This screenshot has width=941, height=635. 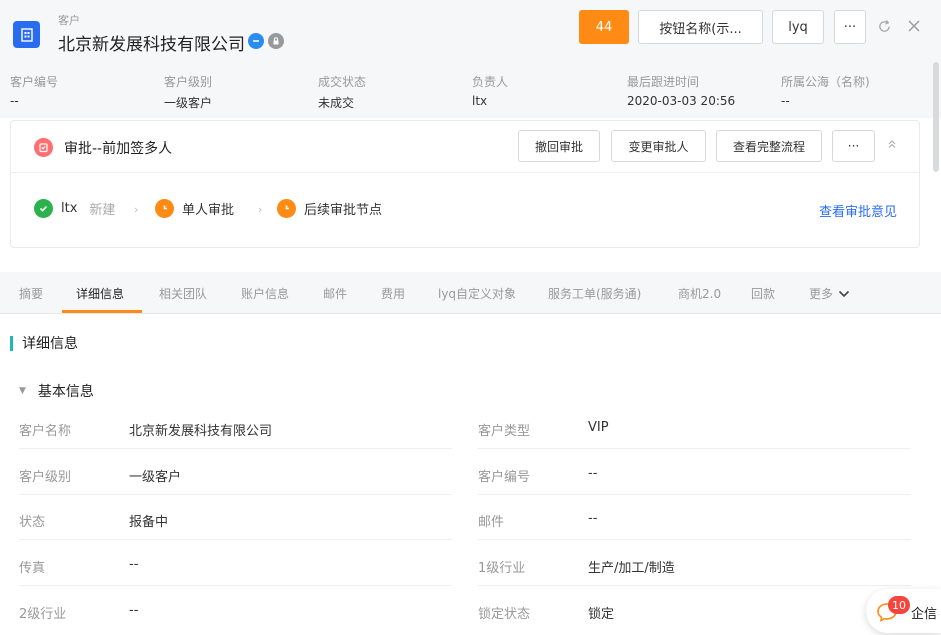 What do you see at coordinates (681, 101) in the screenshot?
I see `info-value: 2020-03-03 20:56` at bounding box center [681, 101].